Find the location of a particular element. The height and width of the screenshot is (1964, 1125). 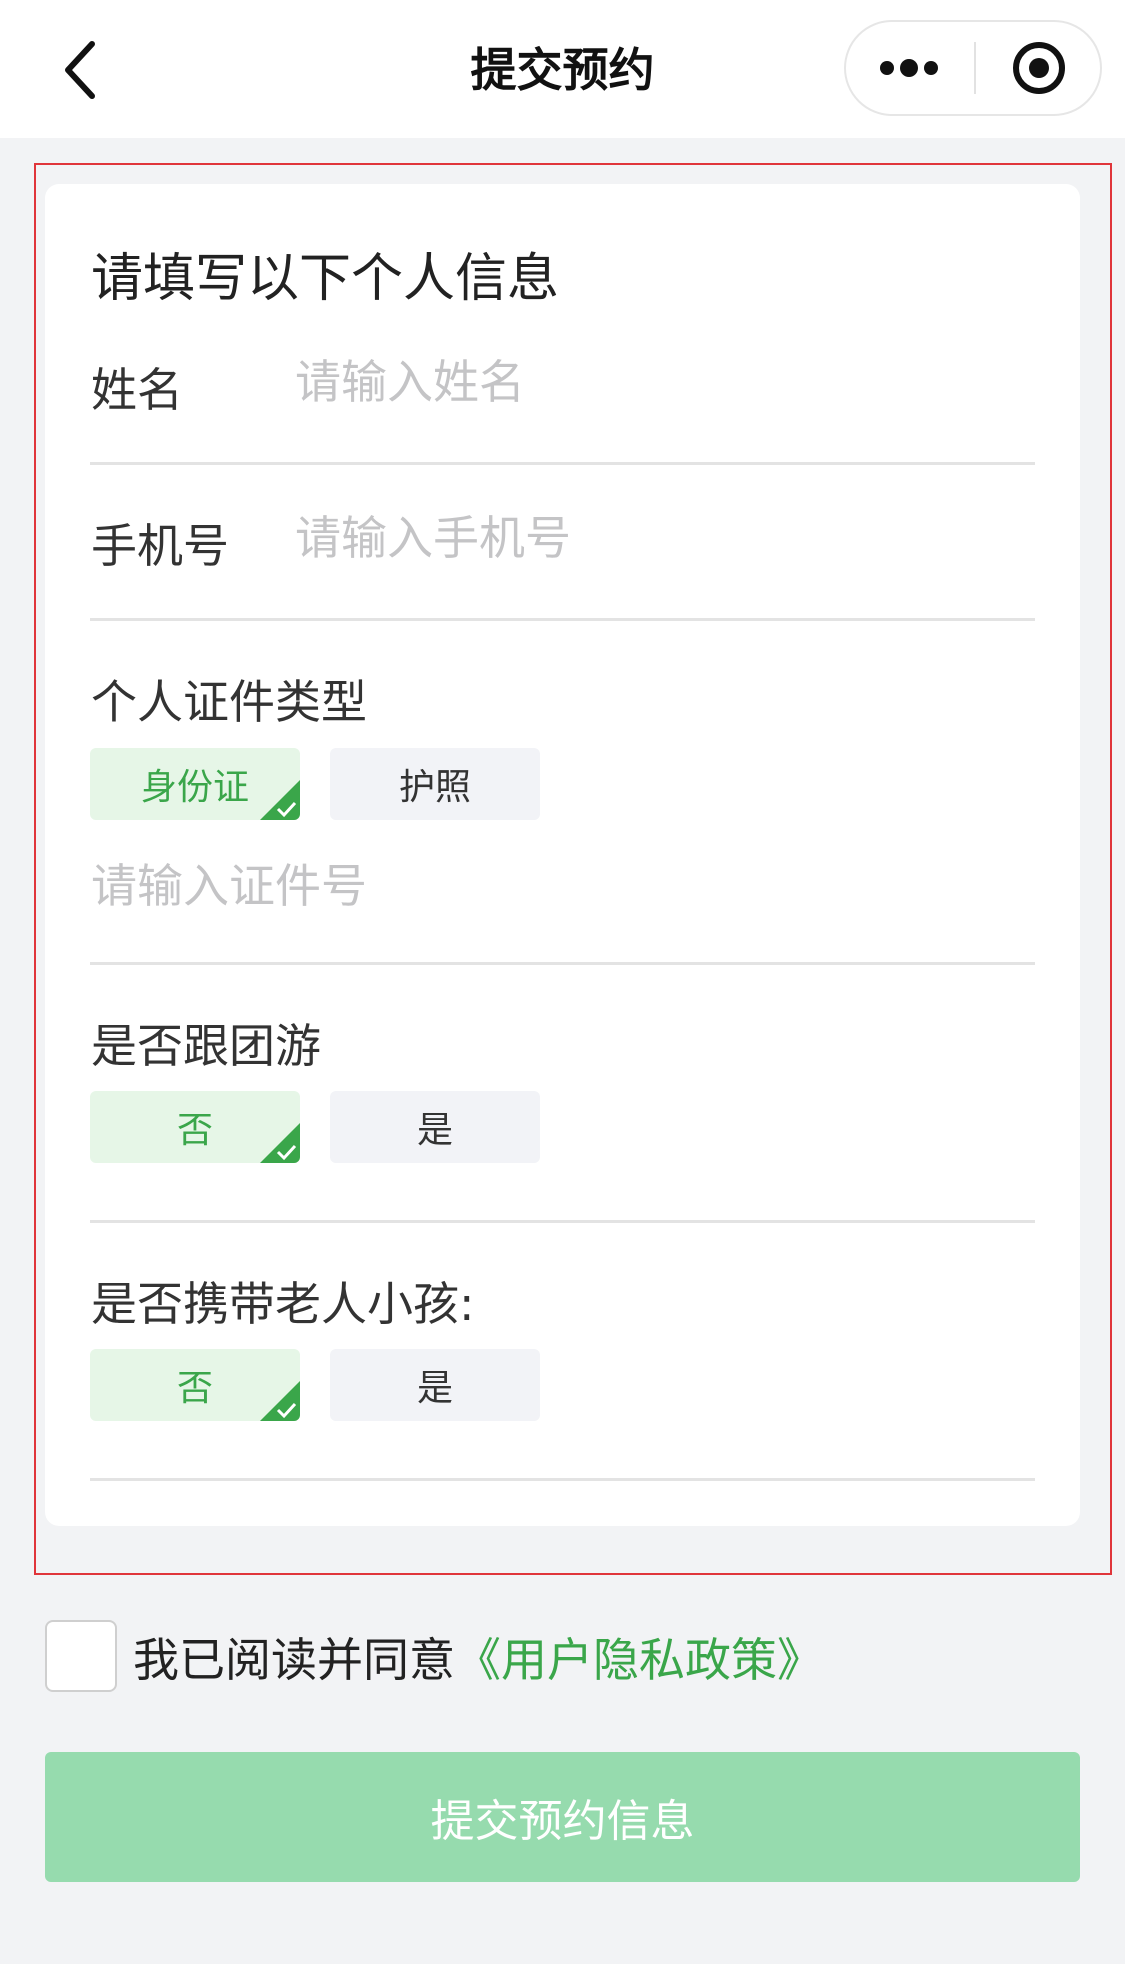

agreement-text: 我已阅读并同意《用户隐私政策》 is located at coordinates (478, 1657).